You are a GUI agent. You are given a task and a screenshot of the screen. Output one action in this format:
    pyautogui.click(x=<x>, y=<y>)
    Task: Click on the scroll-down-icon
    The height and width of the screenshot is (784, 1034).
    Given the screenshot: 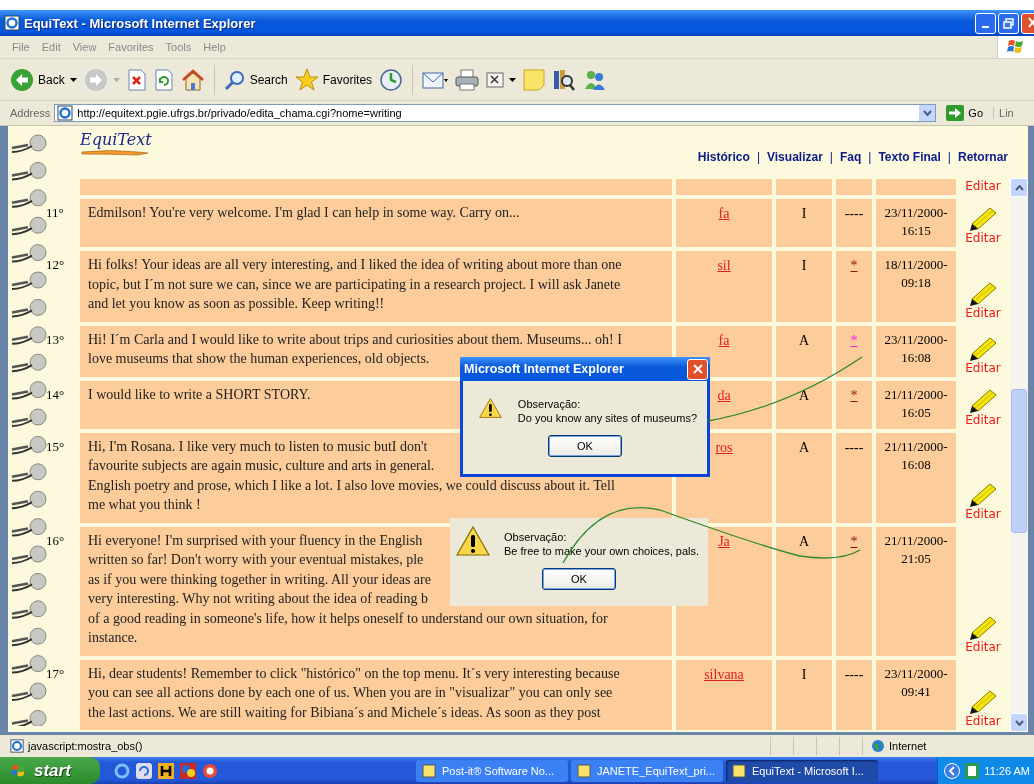 What is the action you would take?
    pyautogui.click(x=1019, y=722)
    